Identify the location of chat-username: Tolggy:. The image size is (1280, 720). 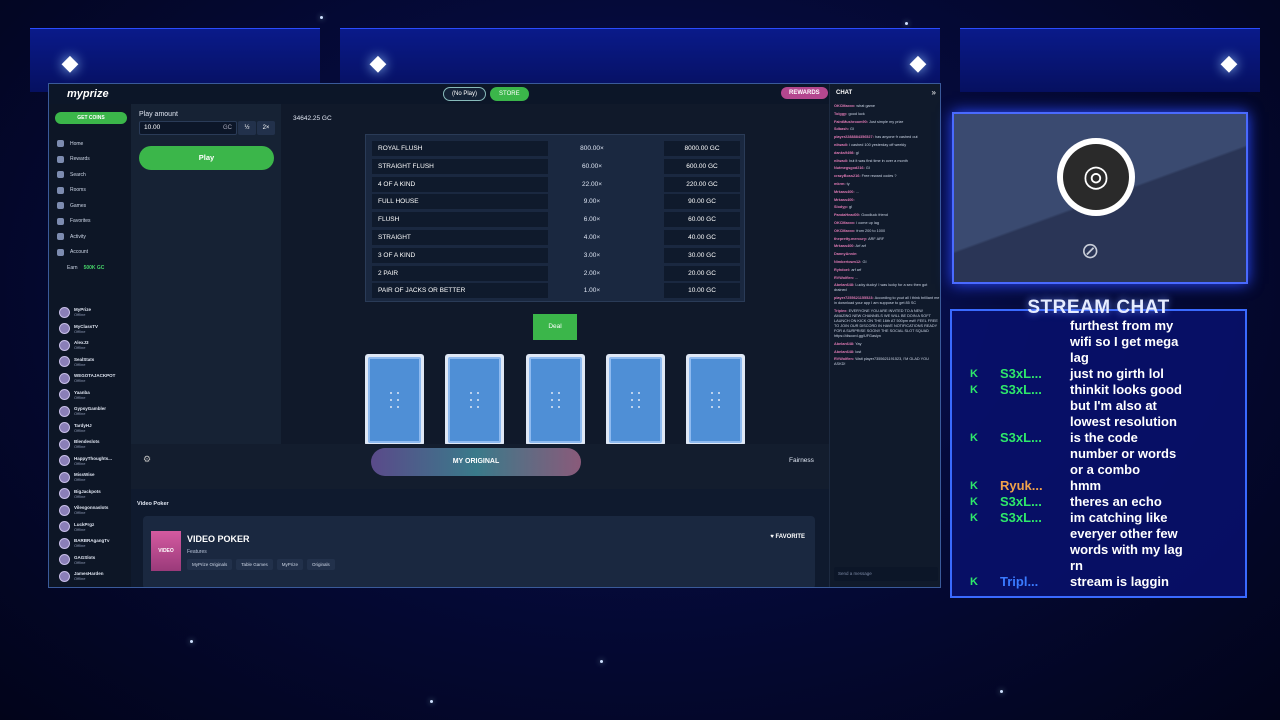
(840, 114).